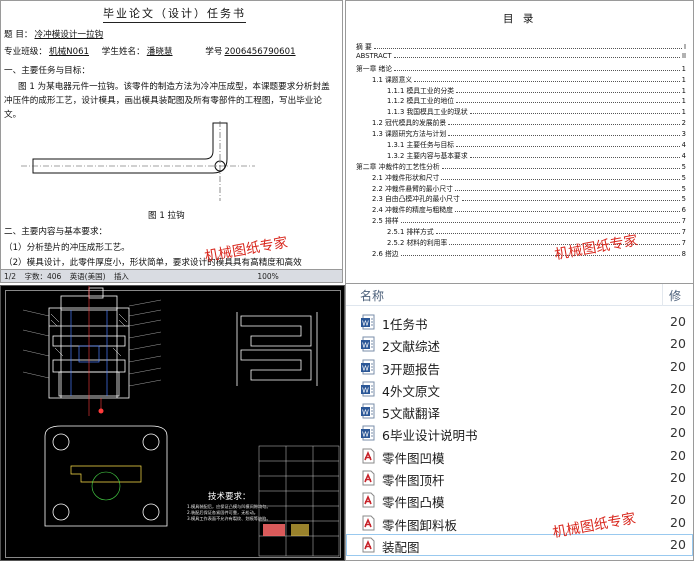  I want to click on column-header-modified: 修, so click(675, 295).